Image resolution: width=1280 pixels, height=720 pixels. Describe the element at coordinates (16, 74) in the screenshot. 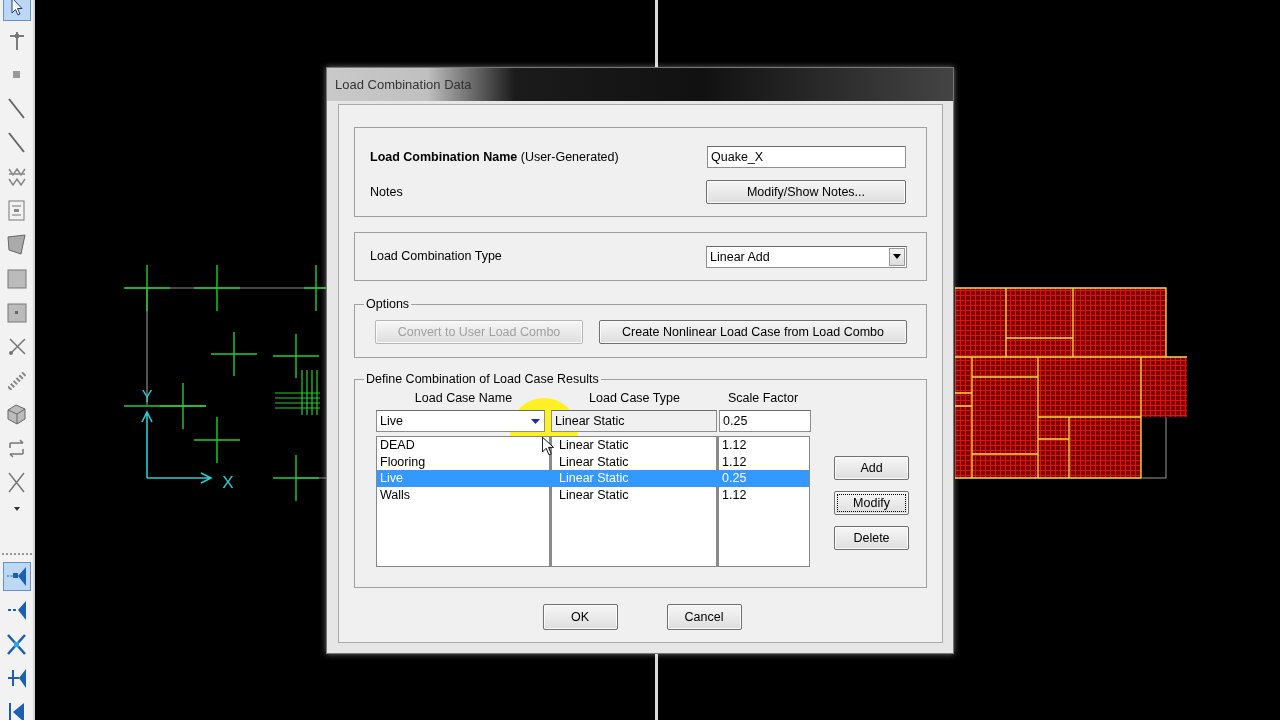

I see `point-icon` at that location.